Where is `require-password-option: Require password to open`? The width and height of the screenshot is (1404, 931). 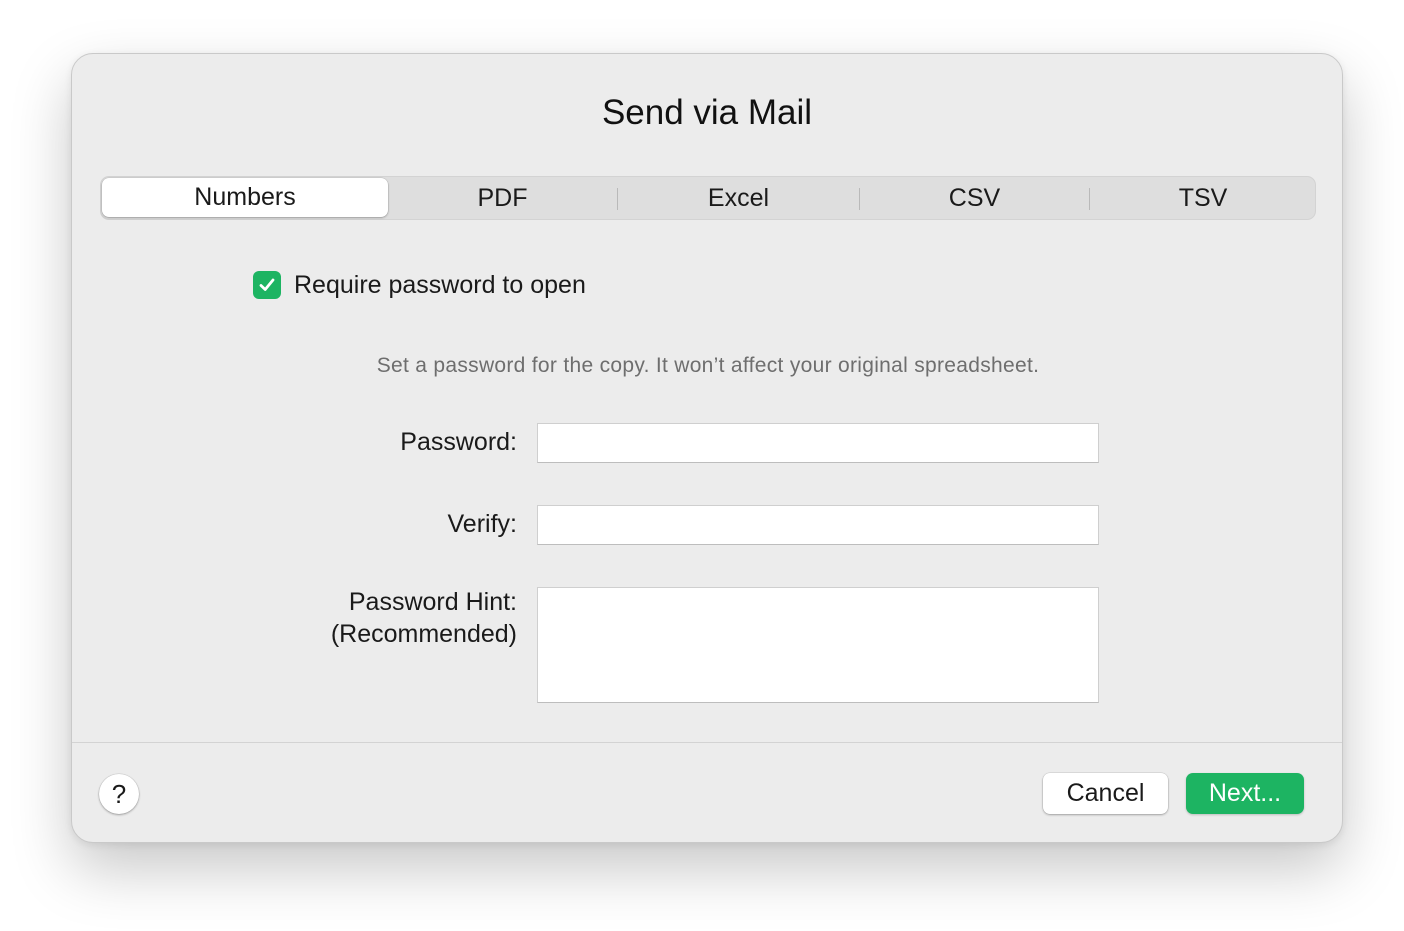
require-password-option: Require password to open is located at coordinates (419, 285).